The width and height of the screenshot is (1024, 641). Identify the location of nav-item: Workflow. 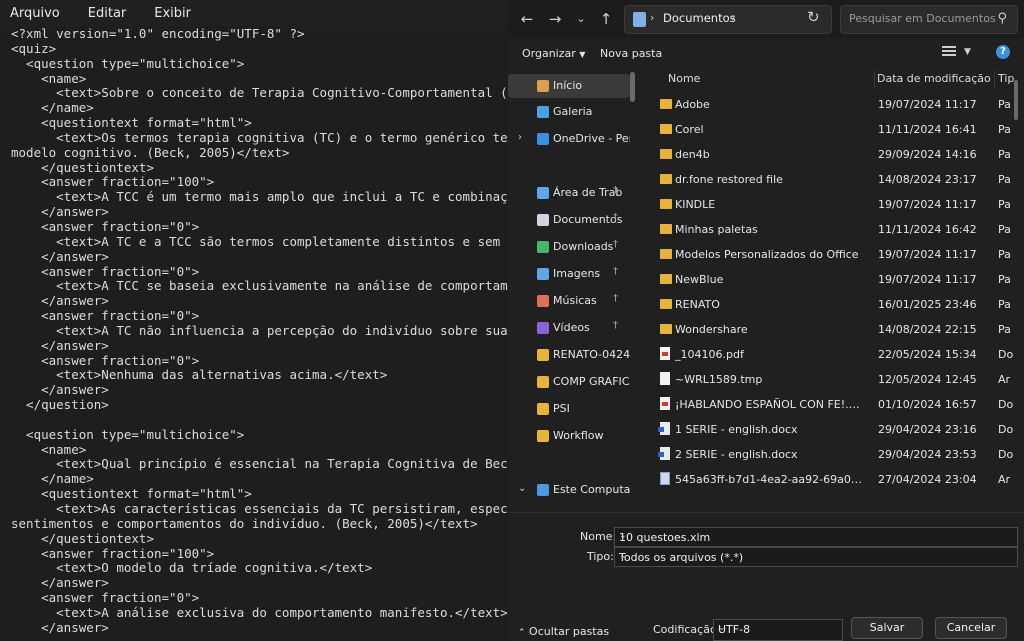
(569, 436).